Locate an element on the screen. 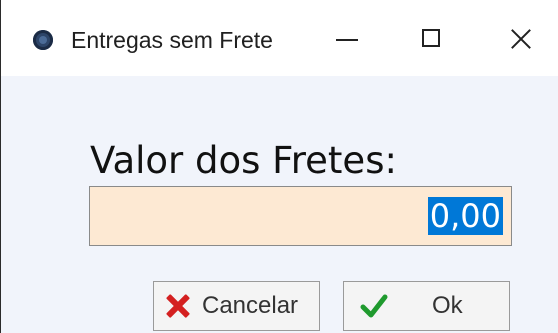  freight-value-selected-text: 0,00 is located at coordinates (465, 216).